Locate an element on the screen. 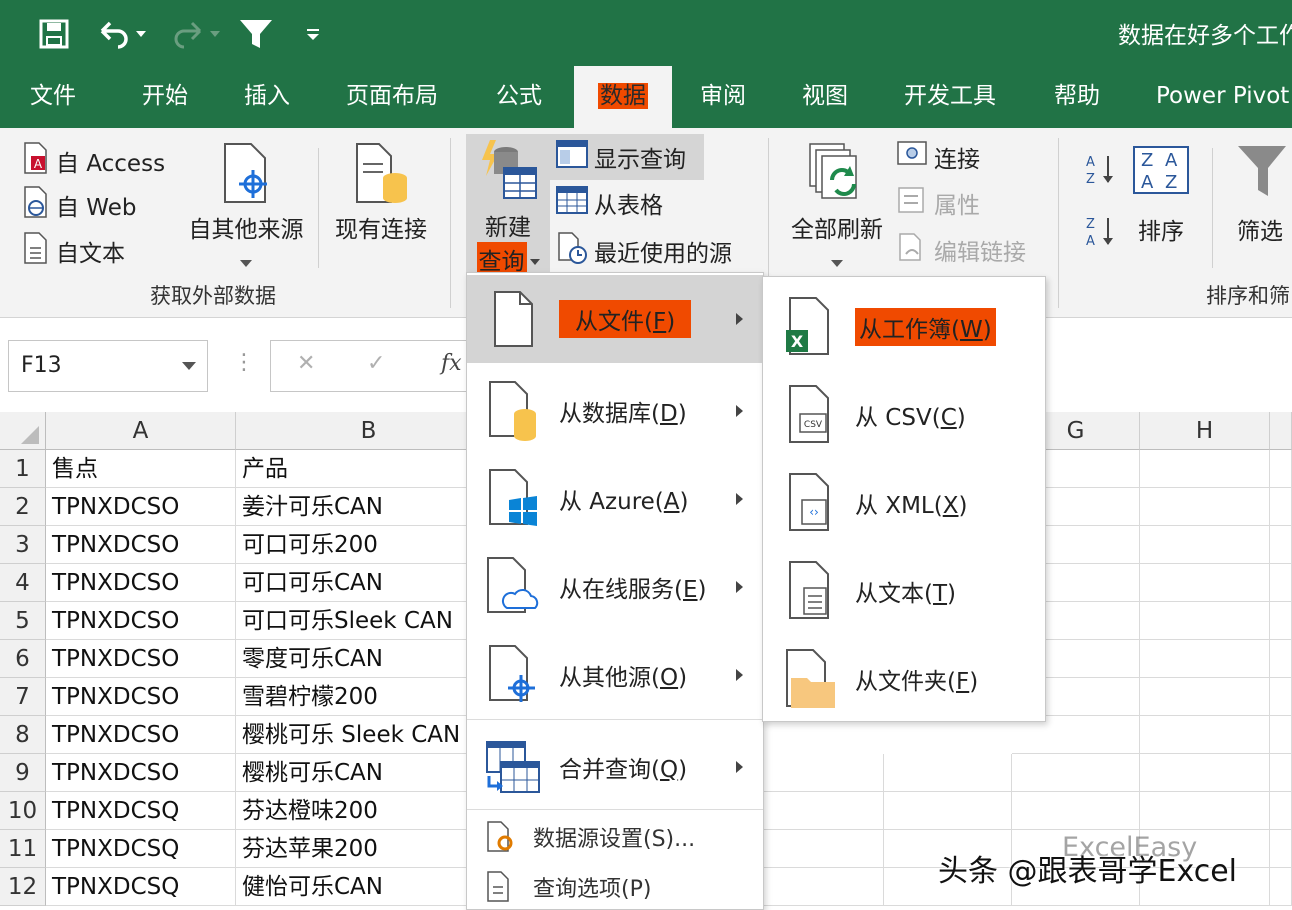 The height and width of the screenshot is (910, 1292). enter-icon: ✓ is located at coordinates (376, 363).